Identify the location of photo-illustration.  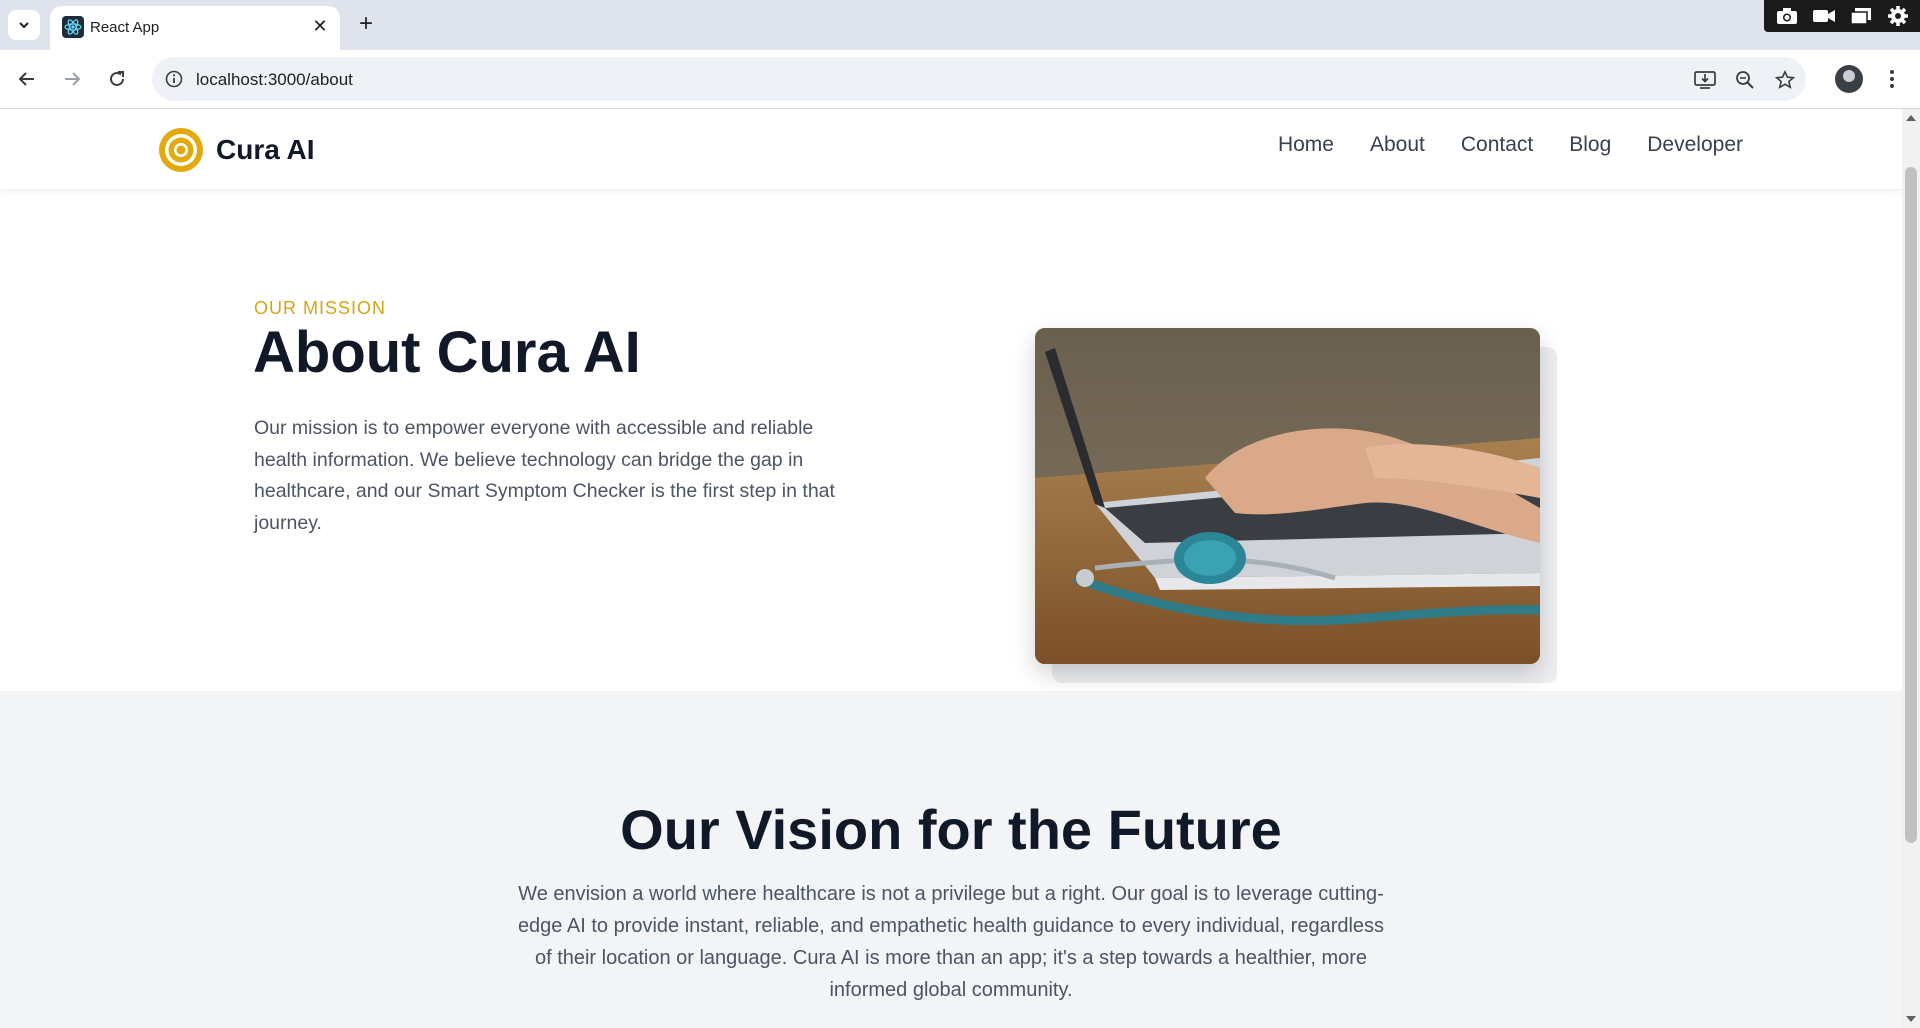
(1287, 496).